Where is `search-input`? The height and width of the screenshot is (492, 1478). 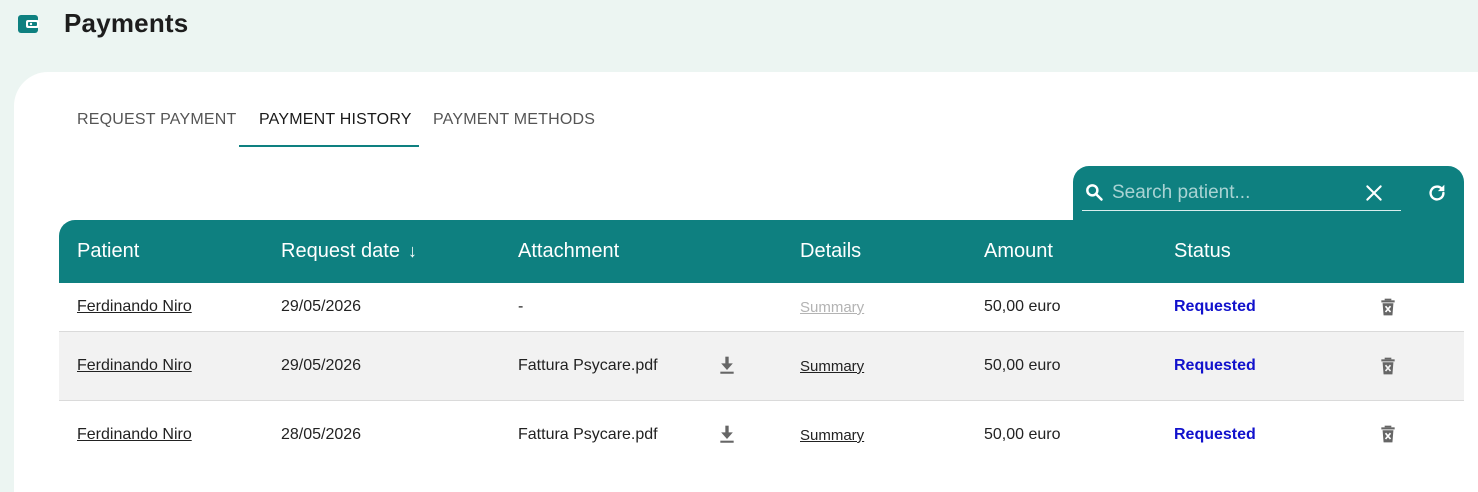 search-input is located at coordinates (1232, 193).